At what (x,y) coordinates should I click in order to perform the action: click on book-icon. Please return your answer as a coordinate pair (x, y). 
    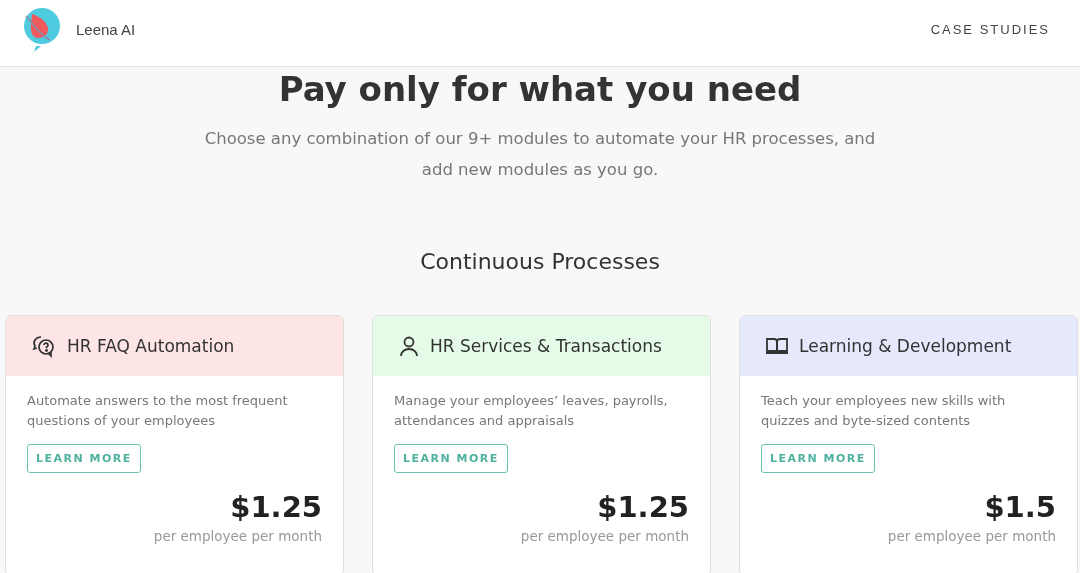
    Looking at the image, I should click on (777, 346).